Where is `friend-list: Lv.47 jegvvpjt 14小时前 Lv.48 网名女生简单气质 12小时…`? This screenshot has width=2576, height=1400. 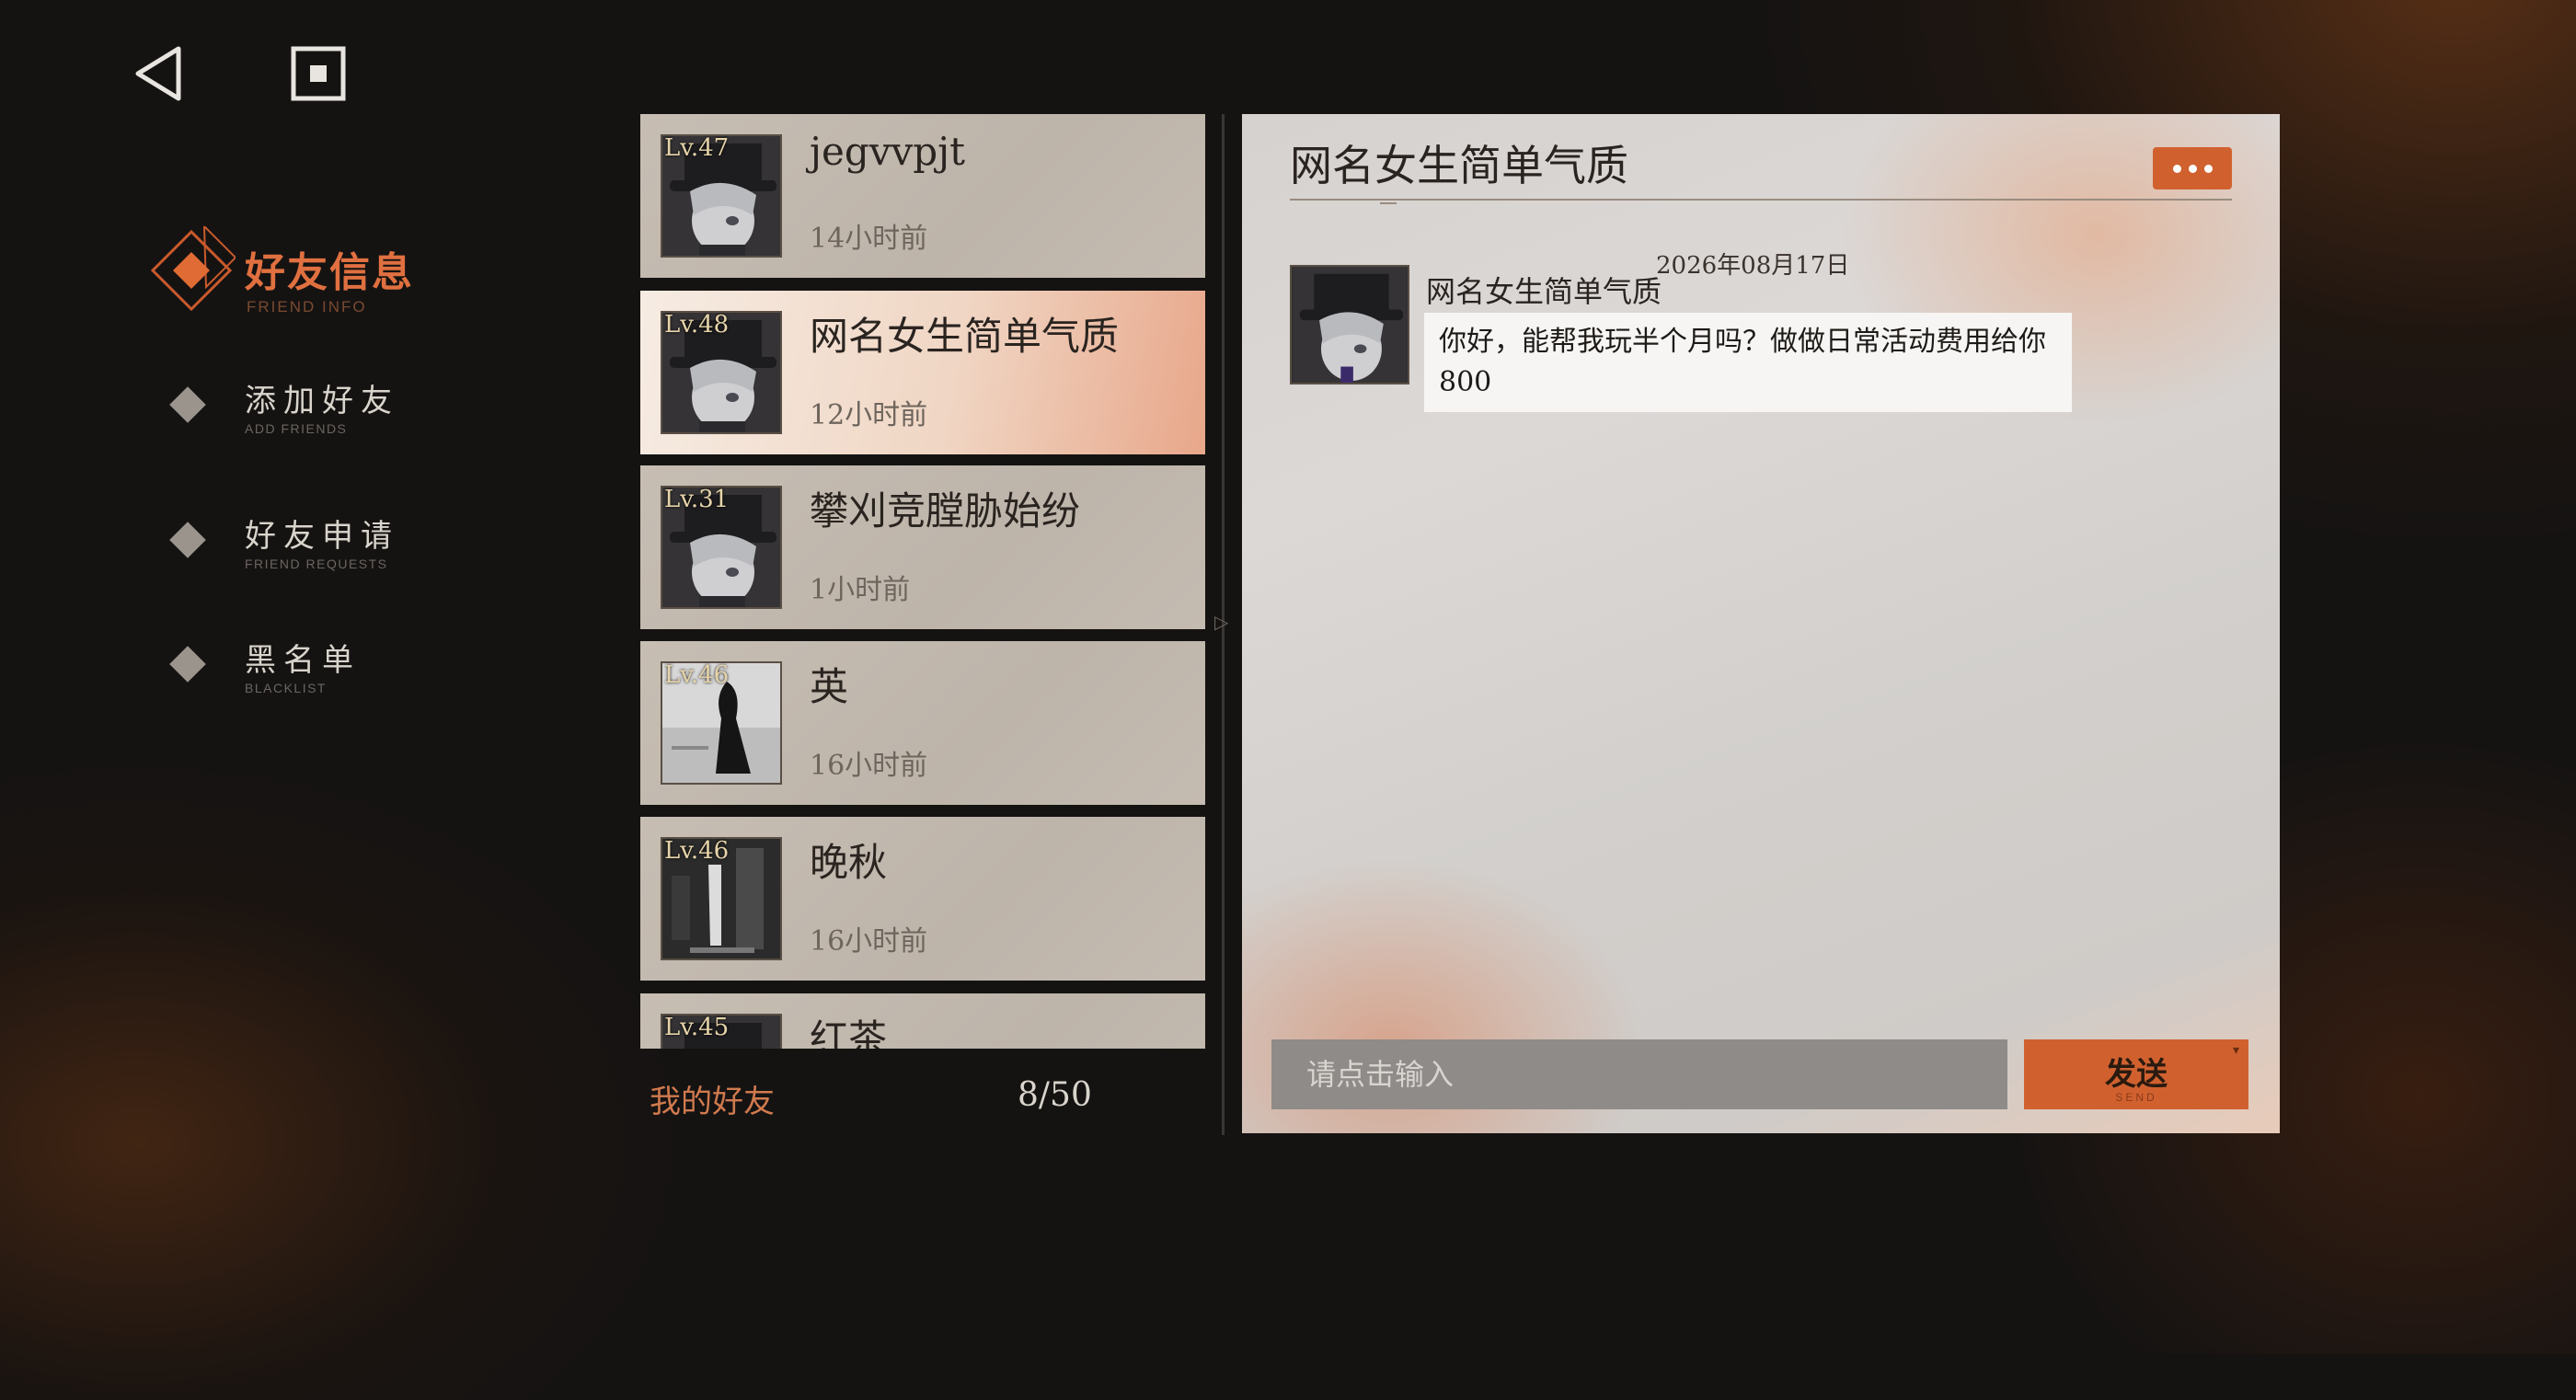 friend-list: Lv.47 jegvvpjt 14小时前 Lv.48 网名女生简单气质 12小时… is located at coordinates (922, 581).